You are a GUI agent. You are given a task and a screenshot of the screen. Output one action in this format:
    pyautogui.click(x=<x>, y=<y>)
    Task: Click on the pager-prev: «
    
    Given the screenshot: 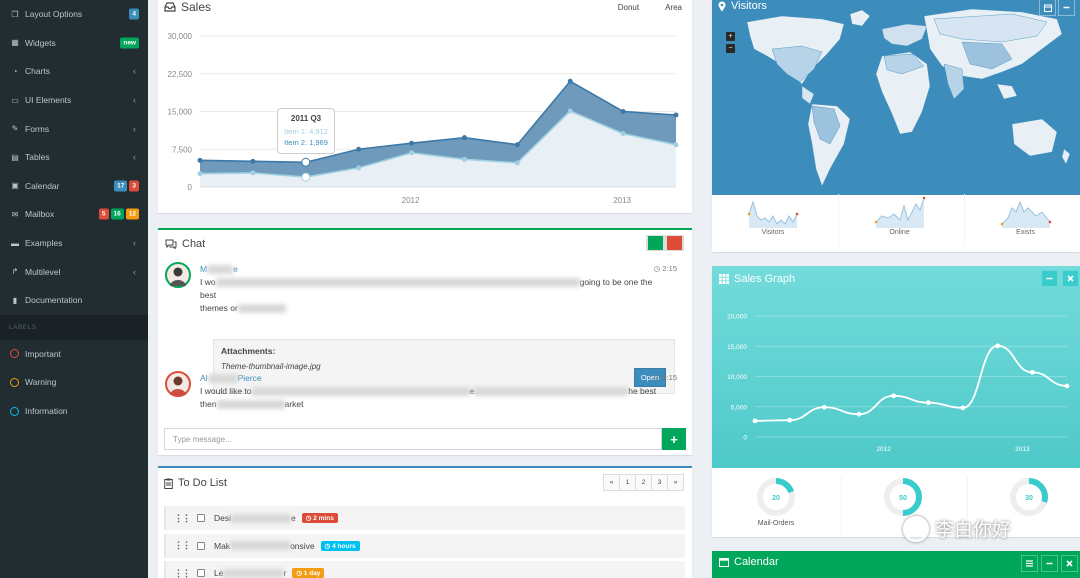 What is the action you would take?
    pyautogui.click(x=611, y=482)
    